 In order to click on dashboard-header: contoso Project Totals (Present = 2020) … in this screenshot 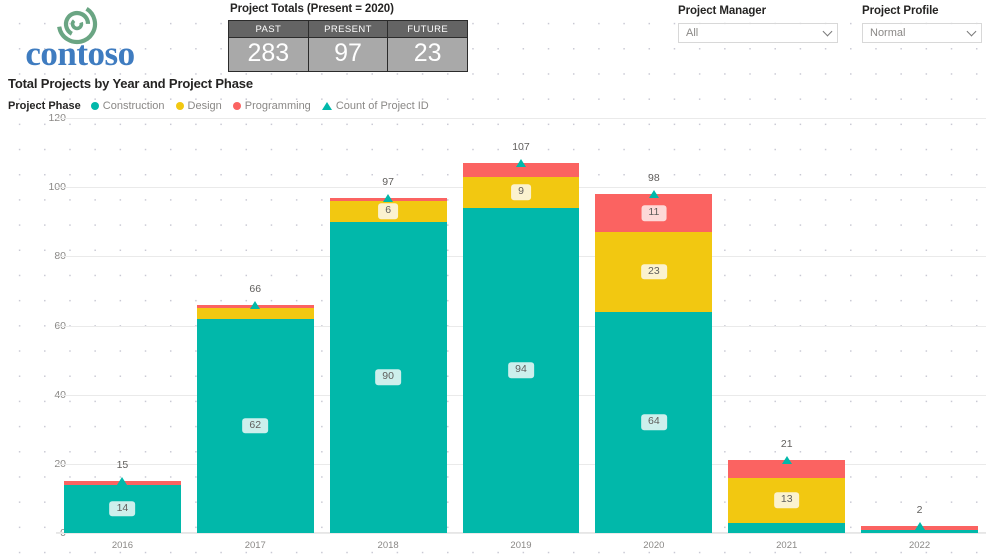, I will do `click(495, 38)`.